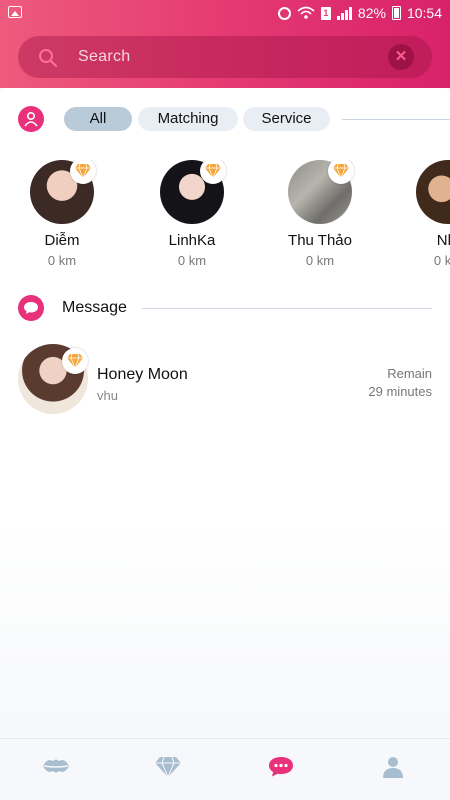  What do you see at coordinates (225, 769) in the screenshot?
I see `bottom-nav` at bounding box center [225, 769].